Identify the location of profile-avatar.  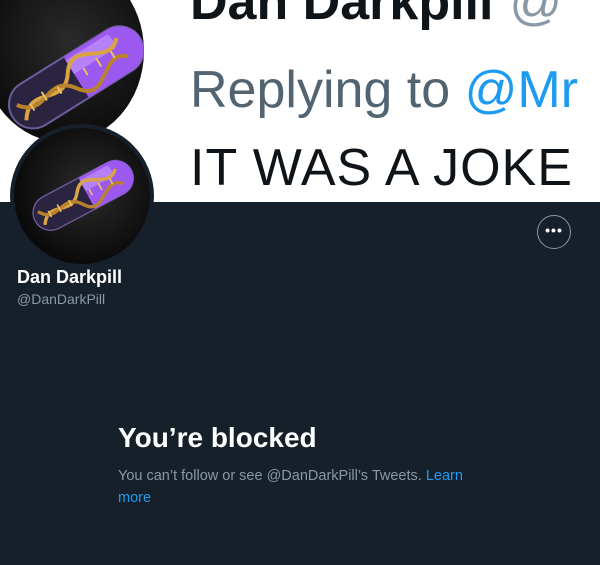
(82, 196).